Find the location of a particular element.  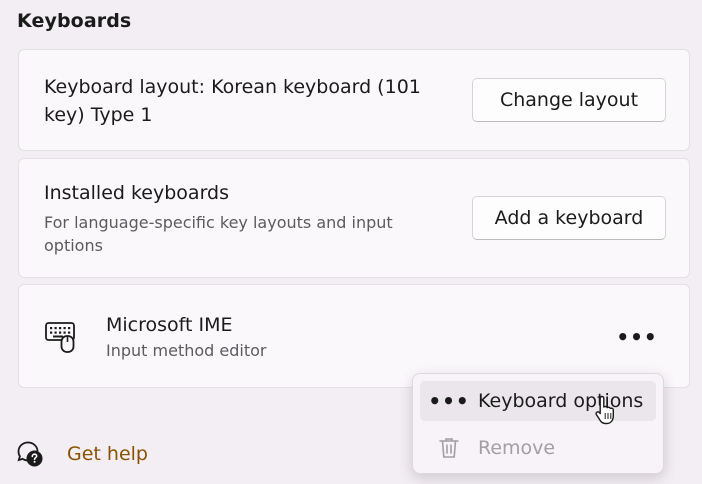

context-menu: ••• Keyboard options Remove is located at coordinates (538, 423).